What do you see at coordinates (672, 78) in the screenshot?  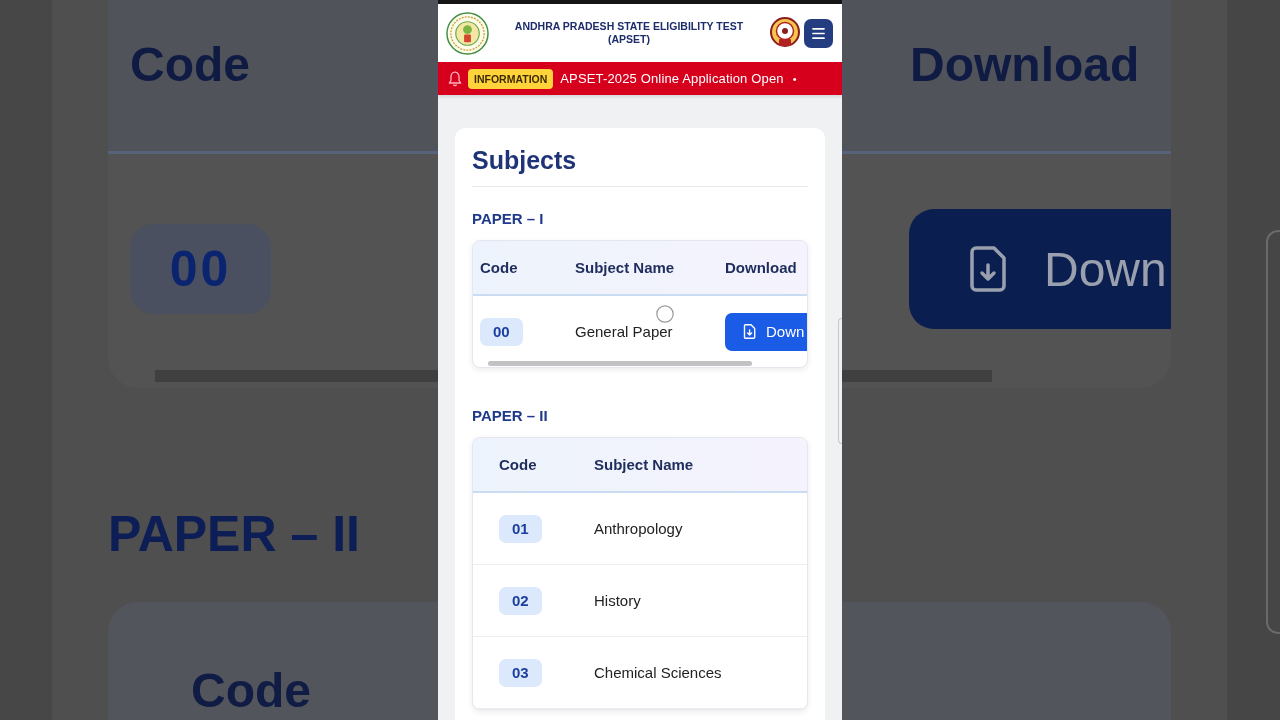 I see `announcement-text: APSET-2025 Online Application Open` at bounding box center [672, 78].